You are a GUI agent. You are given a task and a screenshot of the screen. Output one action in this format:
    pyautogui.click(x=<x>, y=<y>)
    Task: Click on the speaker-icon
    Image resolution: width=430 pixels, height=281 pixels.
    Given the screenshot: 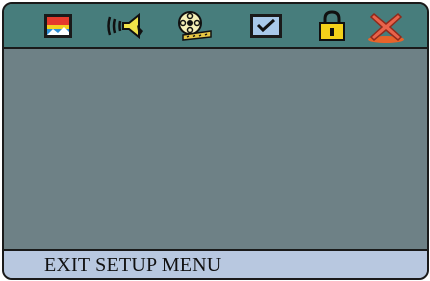 What is the action you would take?
    pyautogui.click(x=125, y=26)
    